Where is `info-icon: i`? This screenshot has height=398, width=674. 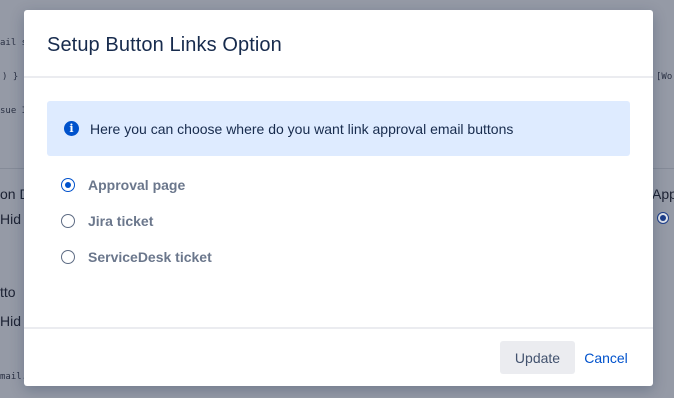
info-icon: i is located at coordinates (71, 128).